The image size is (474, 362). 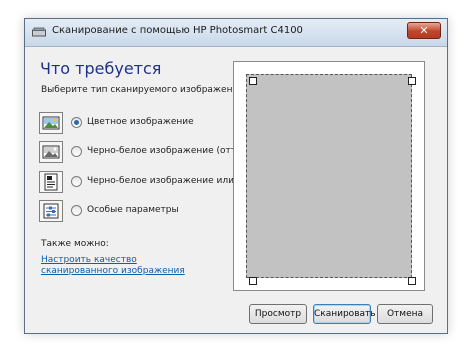 I want to click on bw-text-icon, so click(x=51, y=182).